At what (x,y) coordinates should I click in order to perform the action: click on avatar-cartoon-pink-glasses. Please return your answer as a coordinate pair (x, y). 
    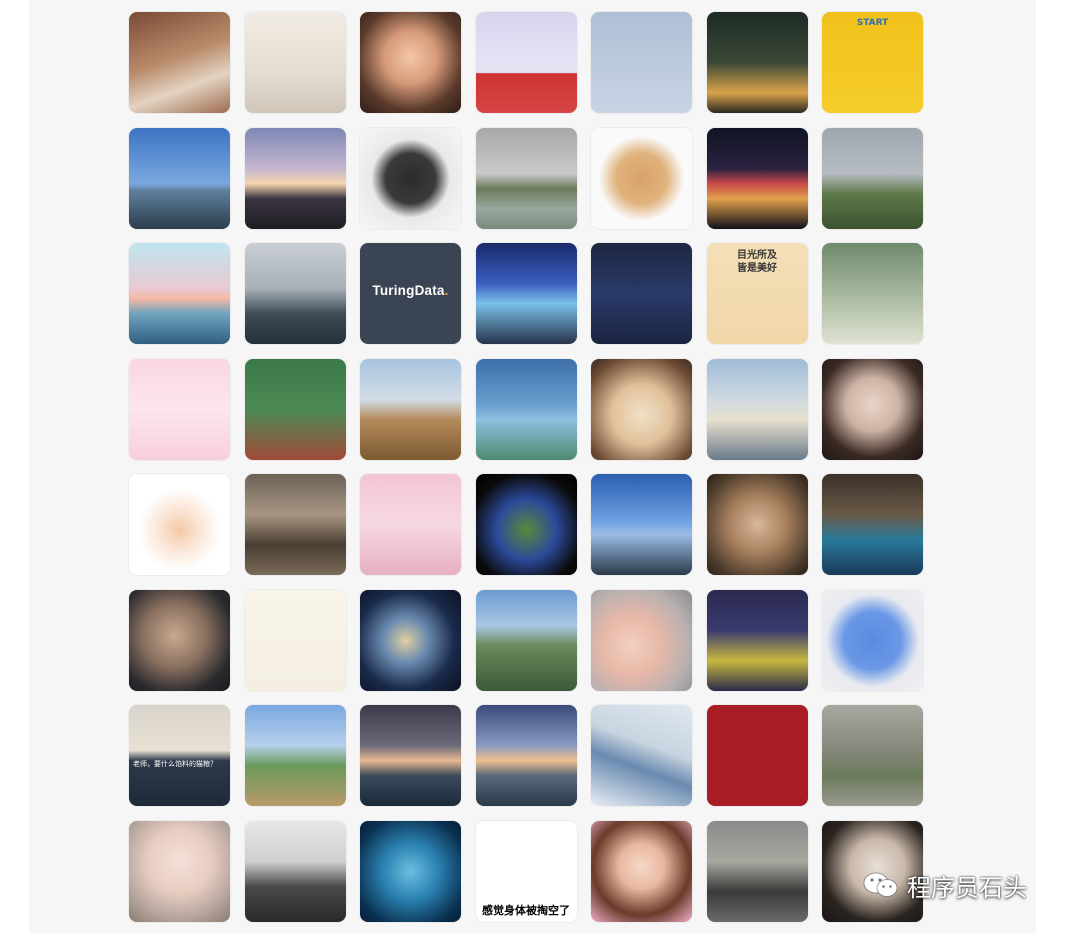
    Looking at the image, I should click on (410, 524).